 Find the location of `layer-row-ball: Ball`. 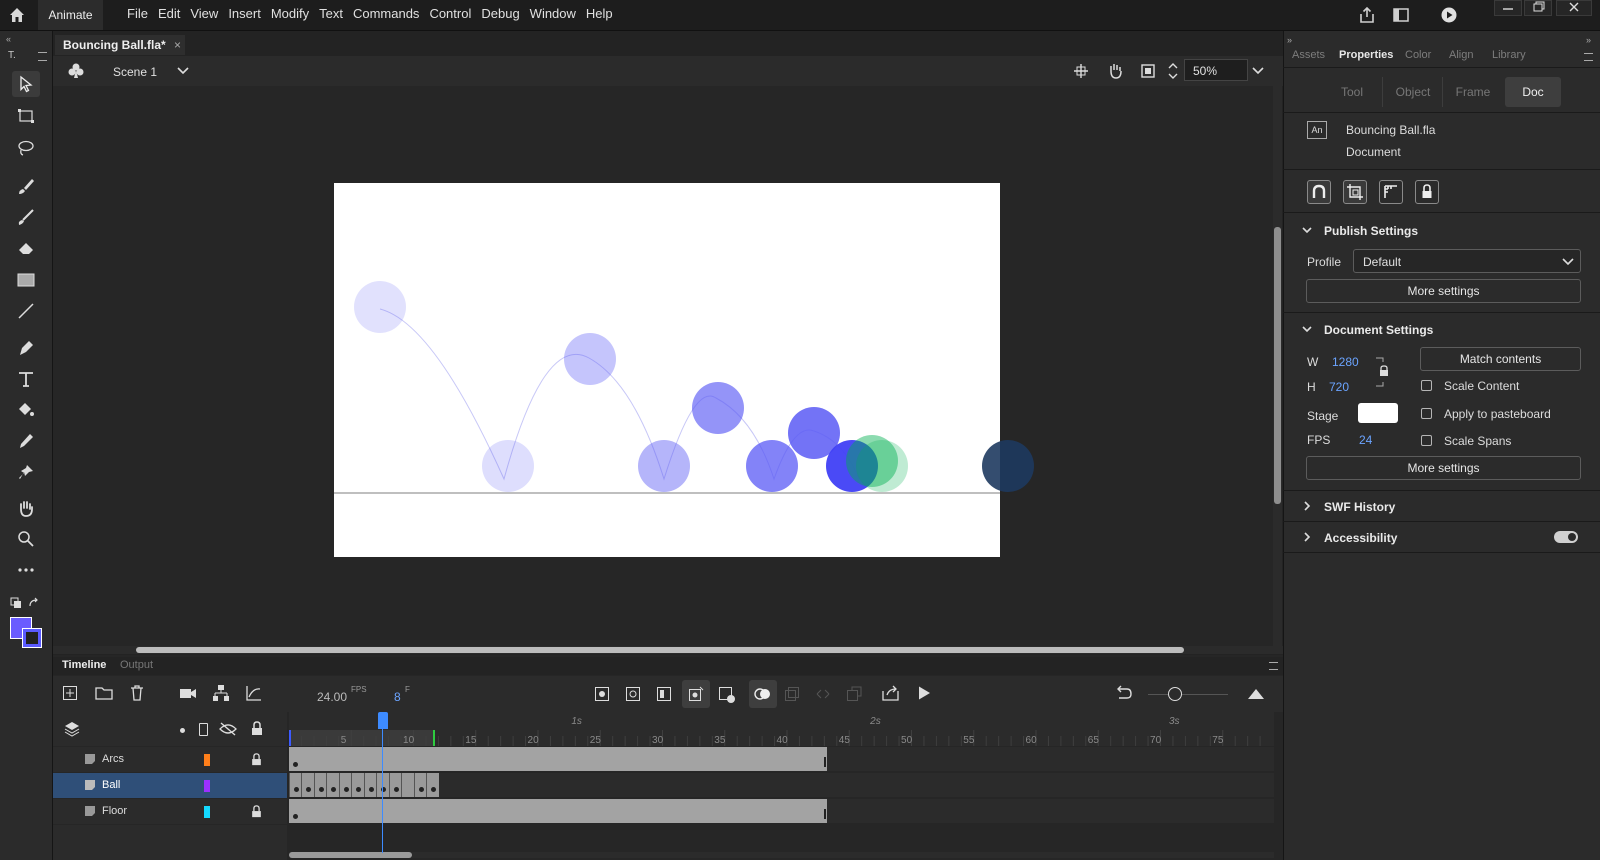

layer-row-ball: Ball is located at coordinates (170, 785).